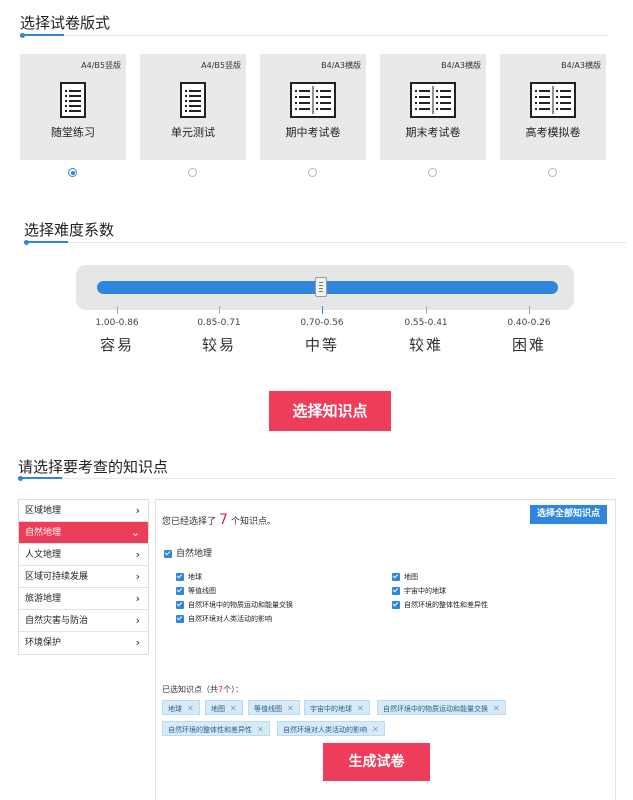 The image size is (633, 800). What do you see at coordinates (433, 132) in the screenshot?
I see `template-name: 期末考试卷` at bounding box center [433, 132].